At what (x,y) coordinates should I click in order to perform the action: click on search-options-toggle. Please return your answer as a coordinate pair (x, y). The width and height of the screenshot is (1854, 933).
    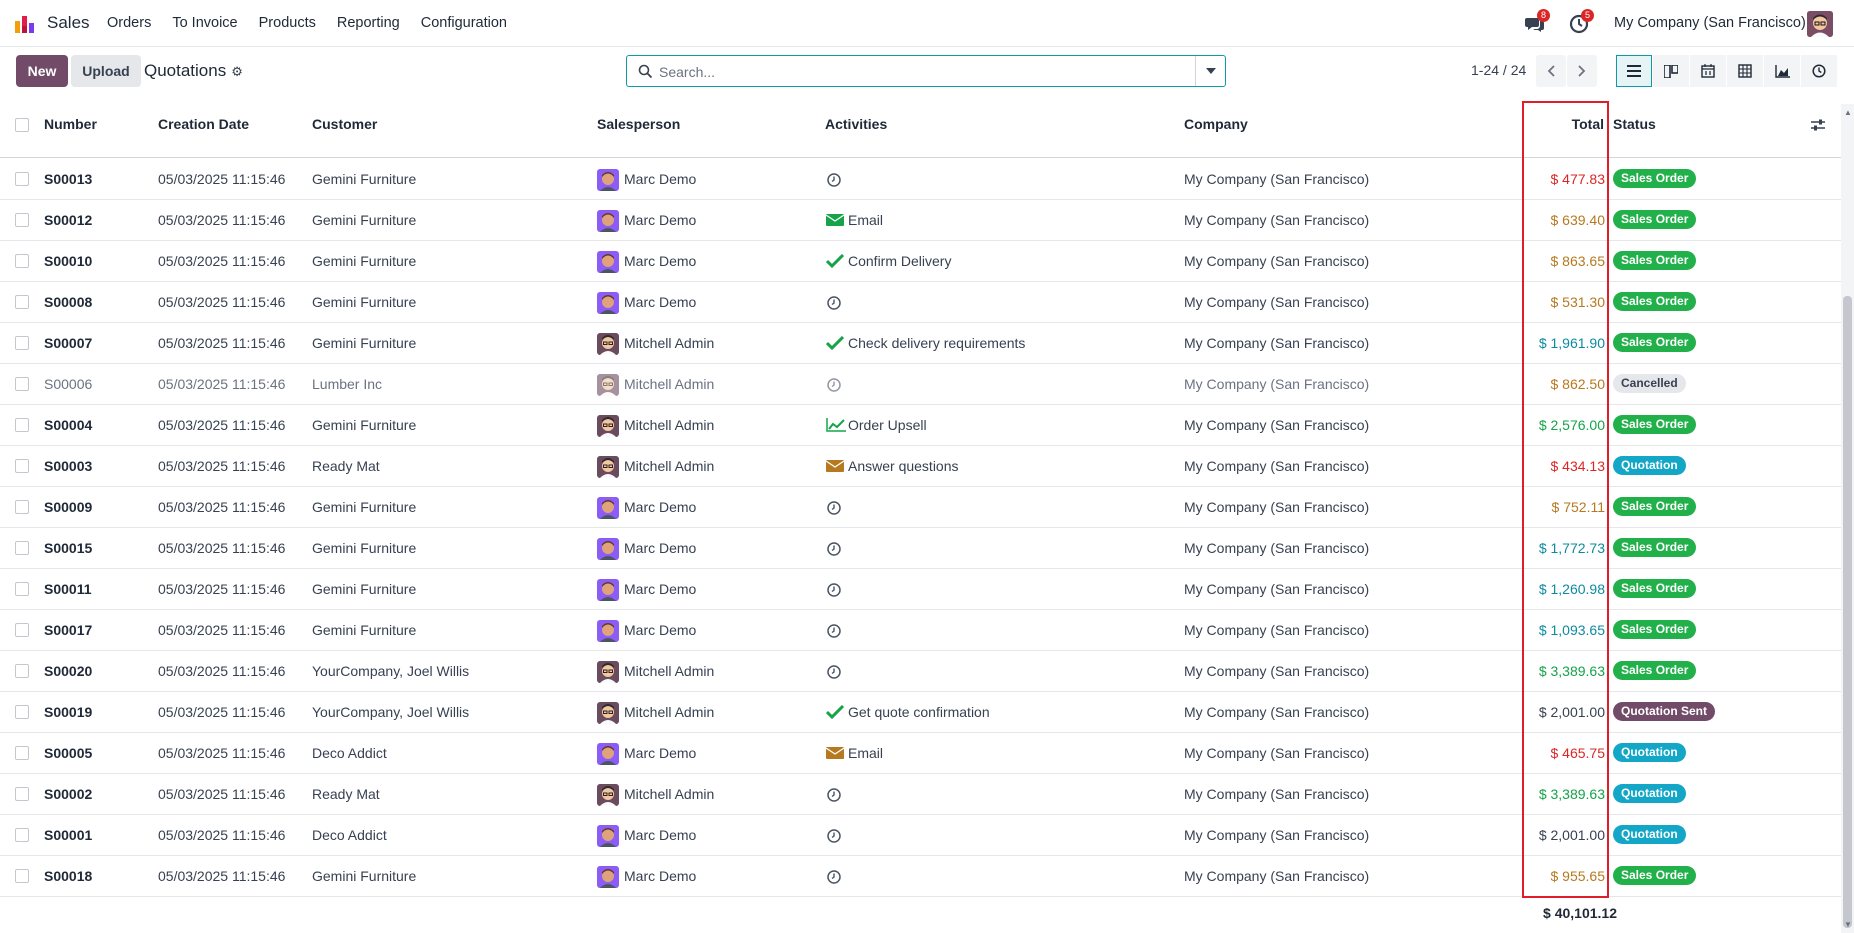
    Looking at the image, I should click on (1210, 71).